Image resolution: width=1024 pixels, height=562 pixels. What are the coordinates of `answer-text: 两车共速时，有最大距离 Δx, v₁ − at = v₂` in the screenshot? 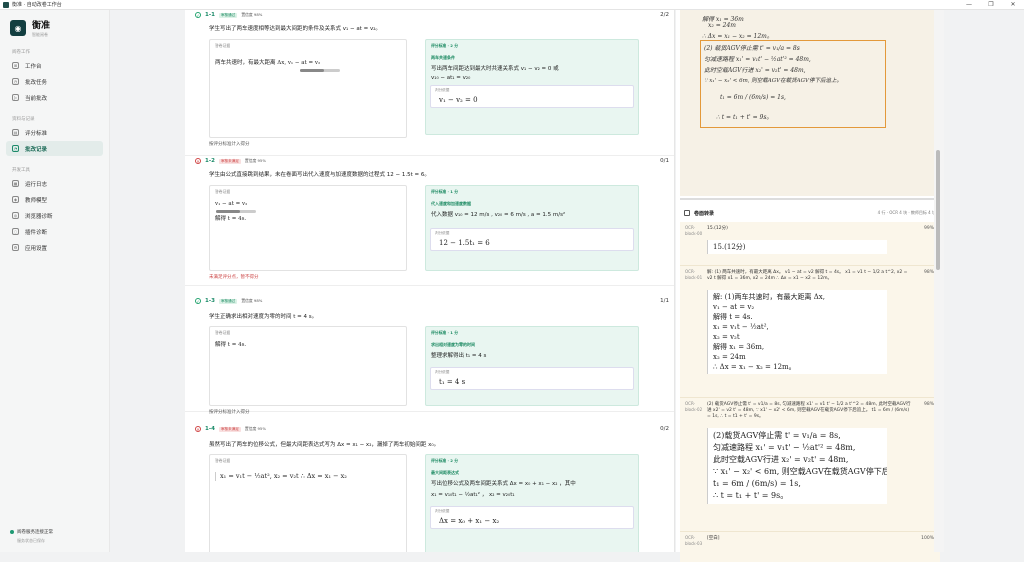 It's located at (268, 63).